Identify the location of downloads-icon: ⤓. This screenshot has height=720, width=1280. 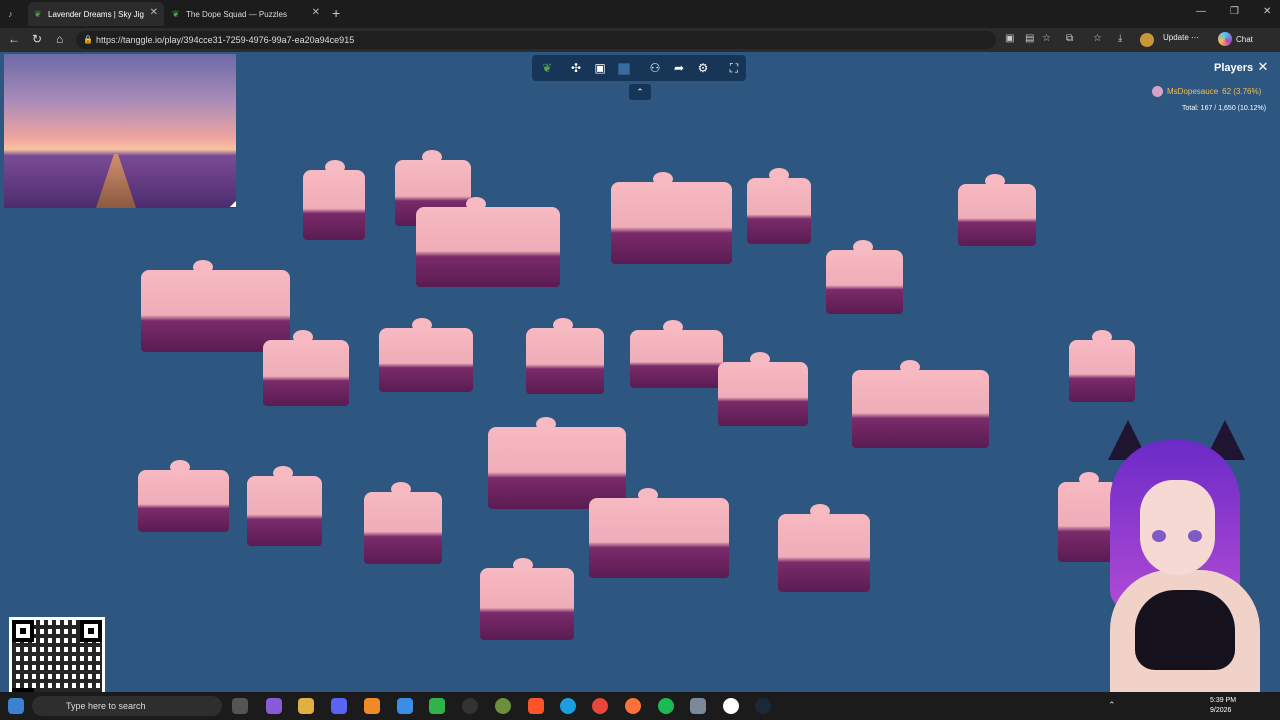
(1120, 38).